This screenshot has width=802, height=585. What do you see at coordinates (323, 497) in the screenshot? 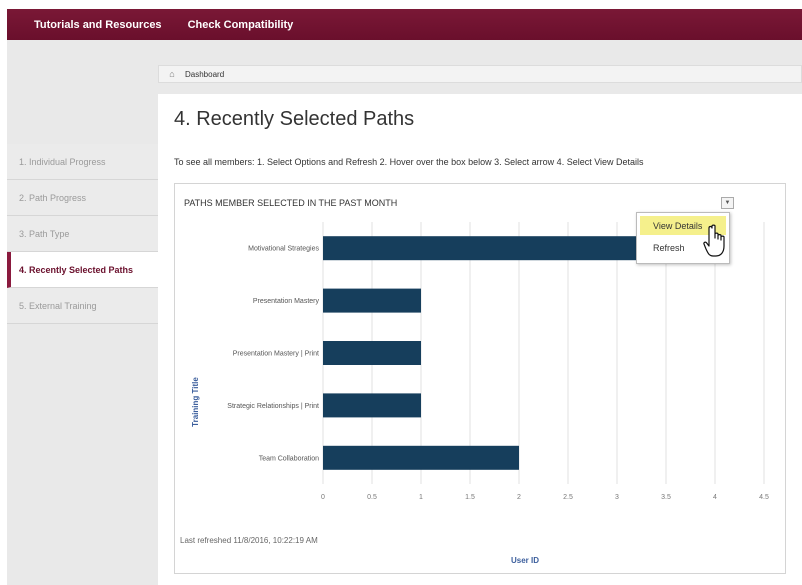
I see `x-tick-label: 0` at bounding box center [323, 497].